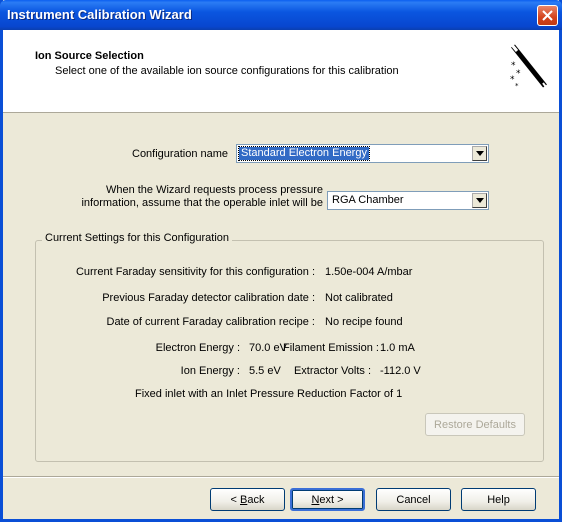  I want to click on extractor-volts-label: Extractor Volts :, so click(332, 371).